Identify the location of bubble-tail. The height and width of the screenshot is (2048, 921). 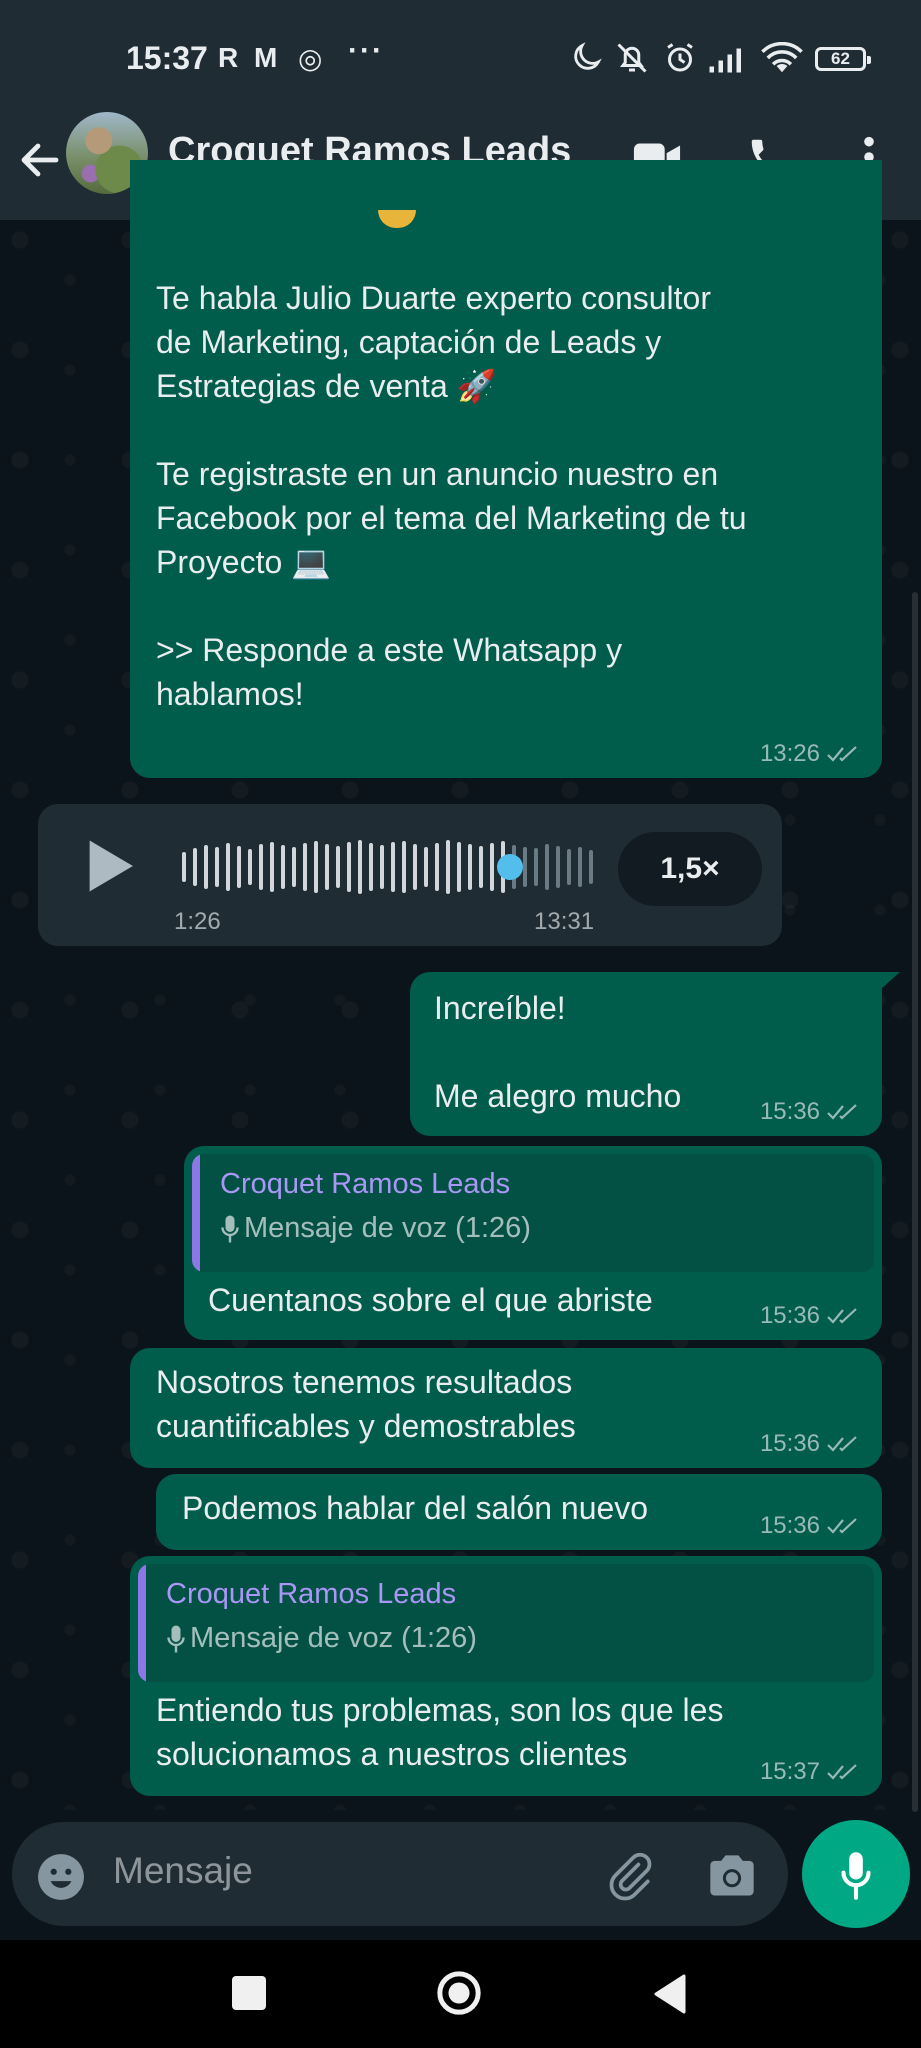
(890, 981).